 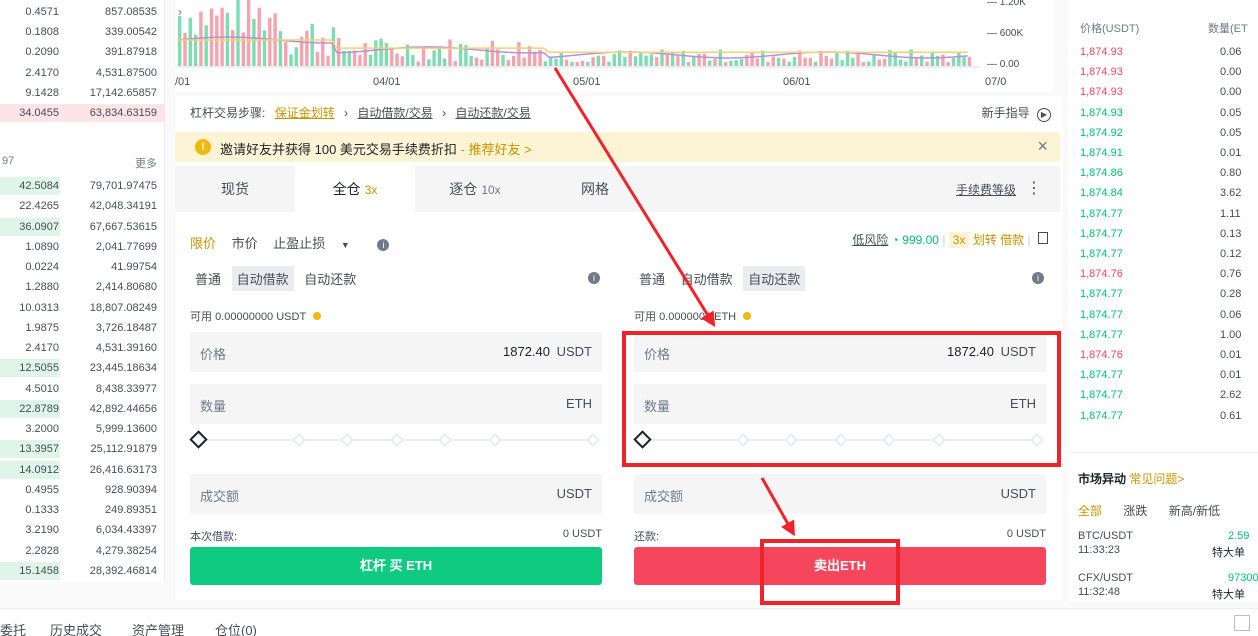 I want to click on bid-row: 0.1333 249.89351, so click(x=82, y=510).